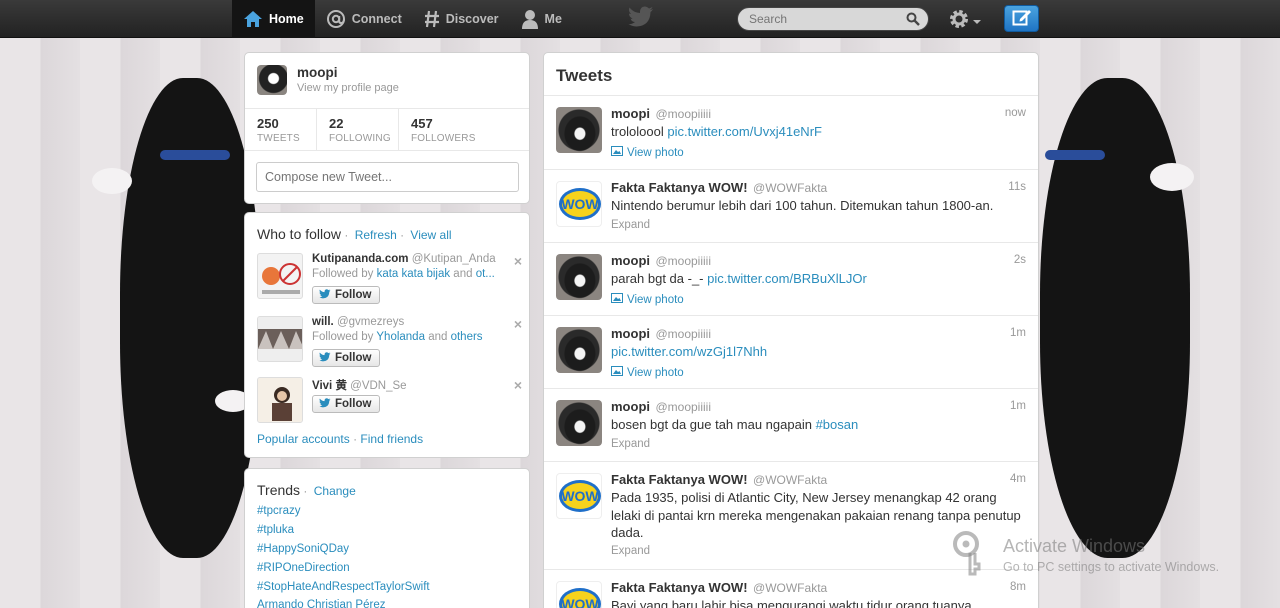 This screenshot has height=608, width=1280. I want to click on stat-following: 22 FOLLOWING, so click(358, 129).